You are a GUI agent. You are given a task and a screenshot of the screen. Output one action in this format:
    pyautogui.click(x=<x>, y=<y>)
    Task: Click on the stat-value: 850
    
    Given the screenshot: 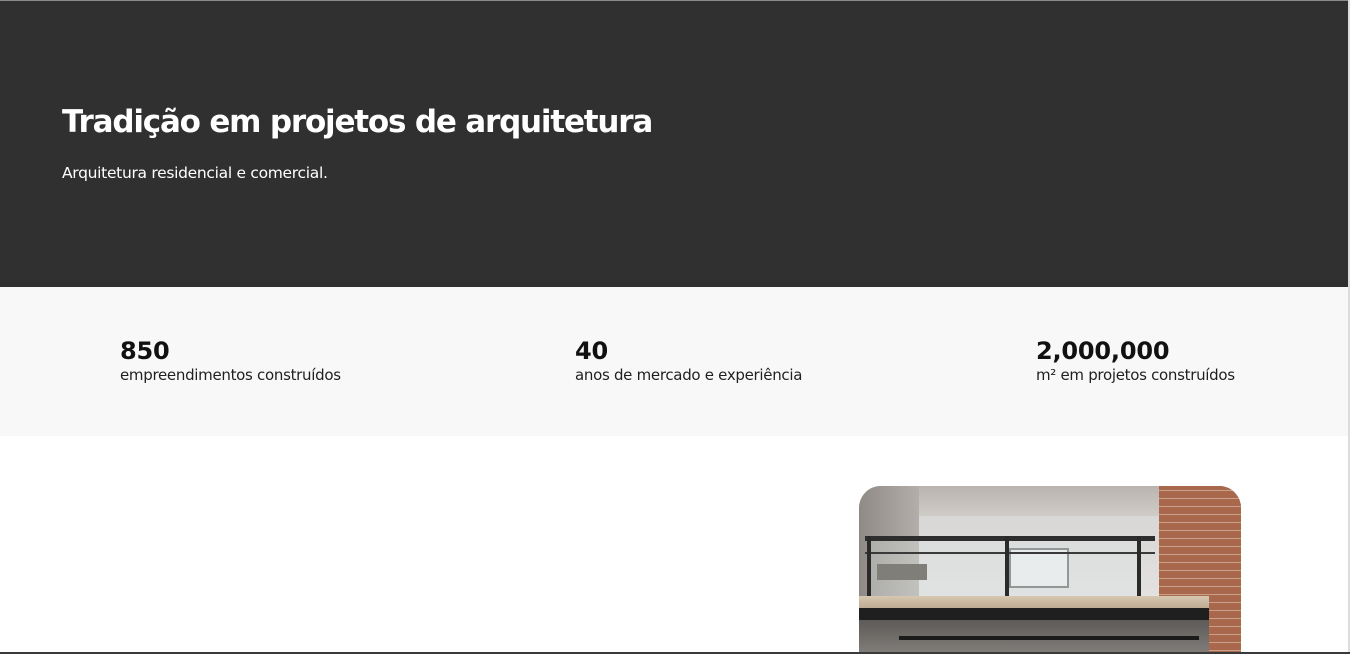 What is the action you would take?
    pyautogui.click(x=145, y=351)
    